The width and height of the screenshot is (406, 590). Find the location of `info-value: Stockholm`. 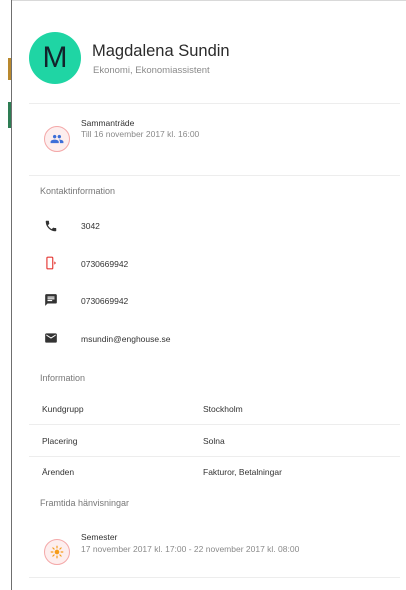

info-value: Stockholm is located at coordinates (223, 409).